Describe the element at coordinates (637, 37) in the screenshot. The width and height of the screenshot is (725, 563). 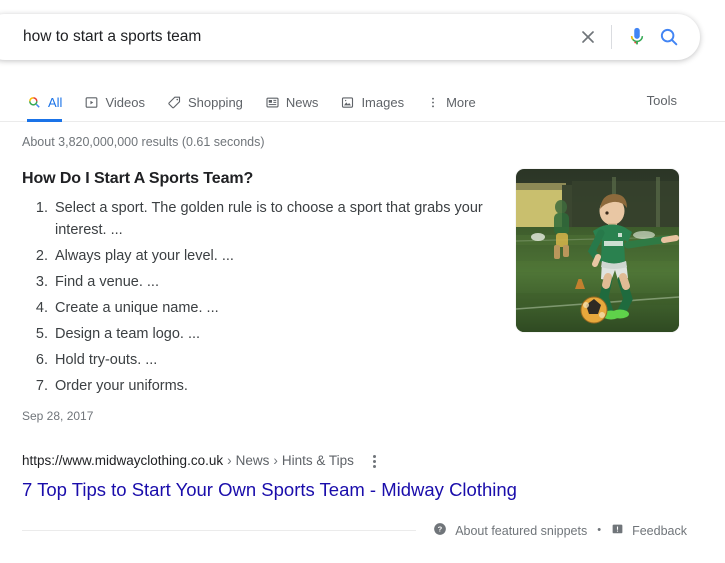
I see `microphone-icon` at that location.